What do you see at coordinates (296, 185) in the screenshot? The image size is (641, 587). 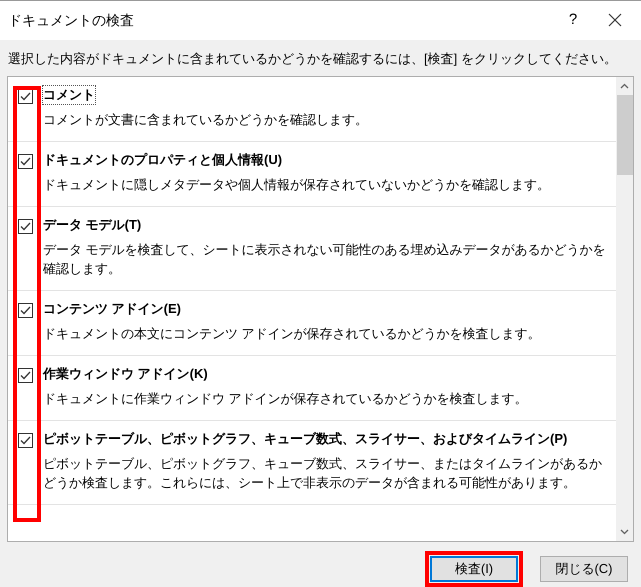 I see `option-description: ドキュメントに隠しメタデータや個人情報が保存されていないかどうかを確認します。` at bounding box center [296, 185].